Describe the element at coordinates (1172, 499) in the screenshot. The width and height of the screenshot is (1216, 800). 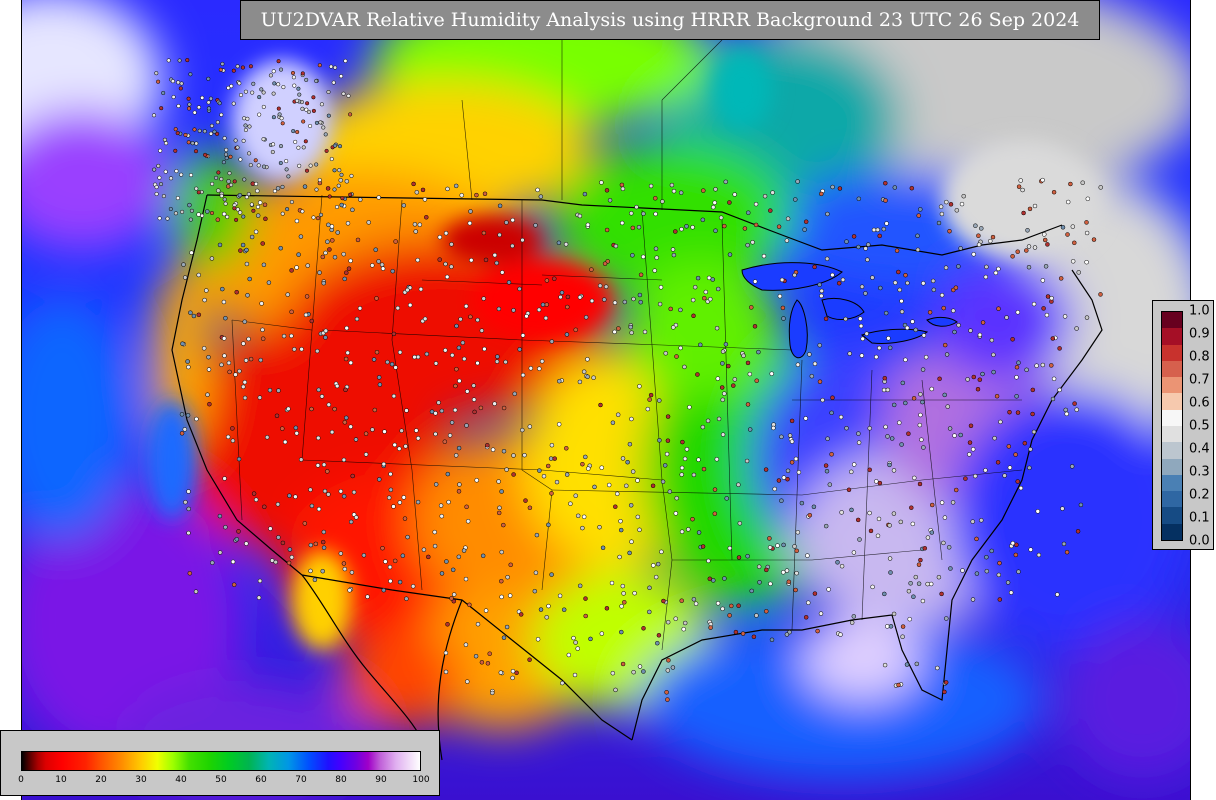
I see `ob-color-step` at that location.